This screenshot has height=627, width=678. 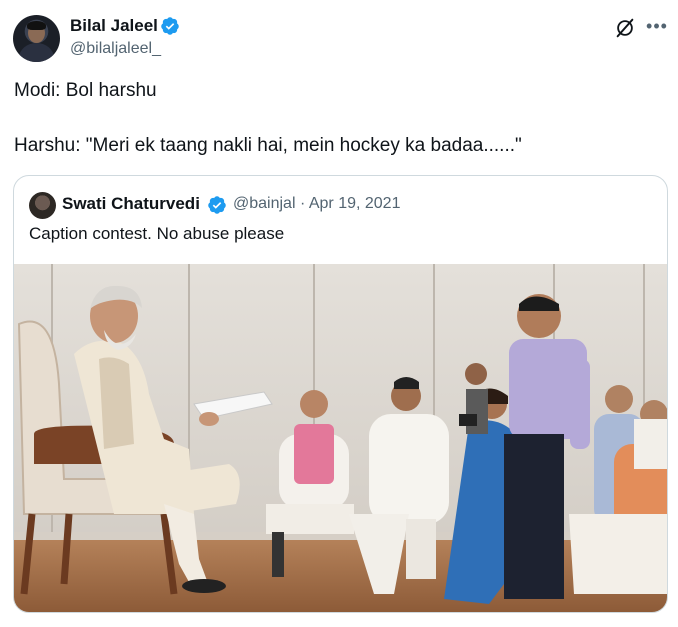 What do you see at coordinates (42, 205) in the screenshot?
I see `quoted-author-avatar` at bounding box center [42, 205].